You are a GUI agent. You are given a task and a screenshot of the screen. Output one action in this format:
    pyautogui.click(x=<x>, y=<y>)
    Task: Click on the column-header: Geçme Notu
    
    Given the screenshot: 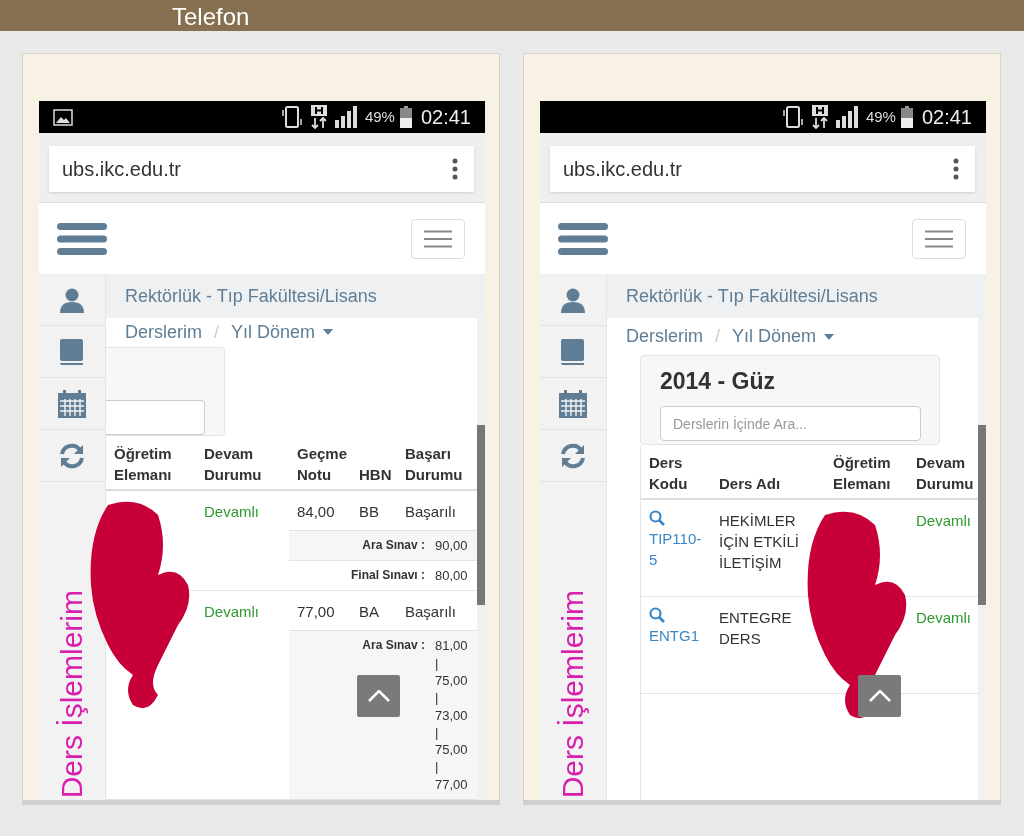 What is the action you would take?
    pyautogui.click(x=320, y=463)
    